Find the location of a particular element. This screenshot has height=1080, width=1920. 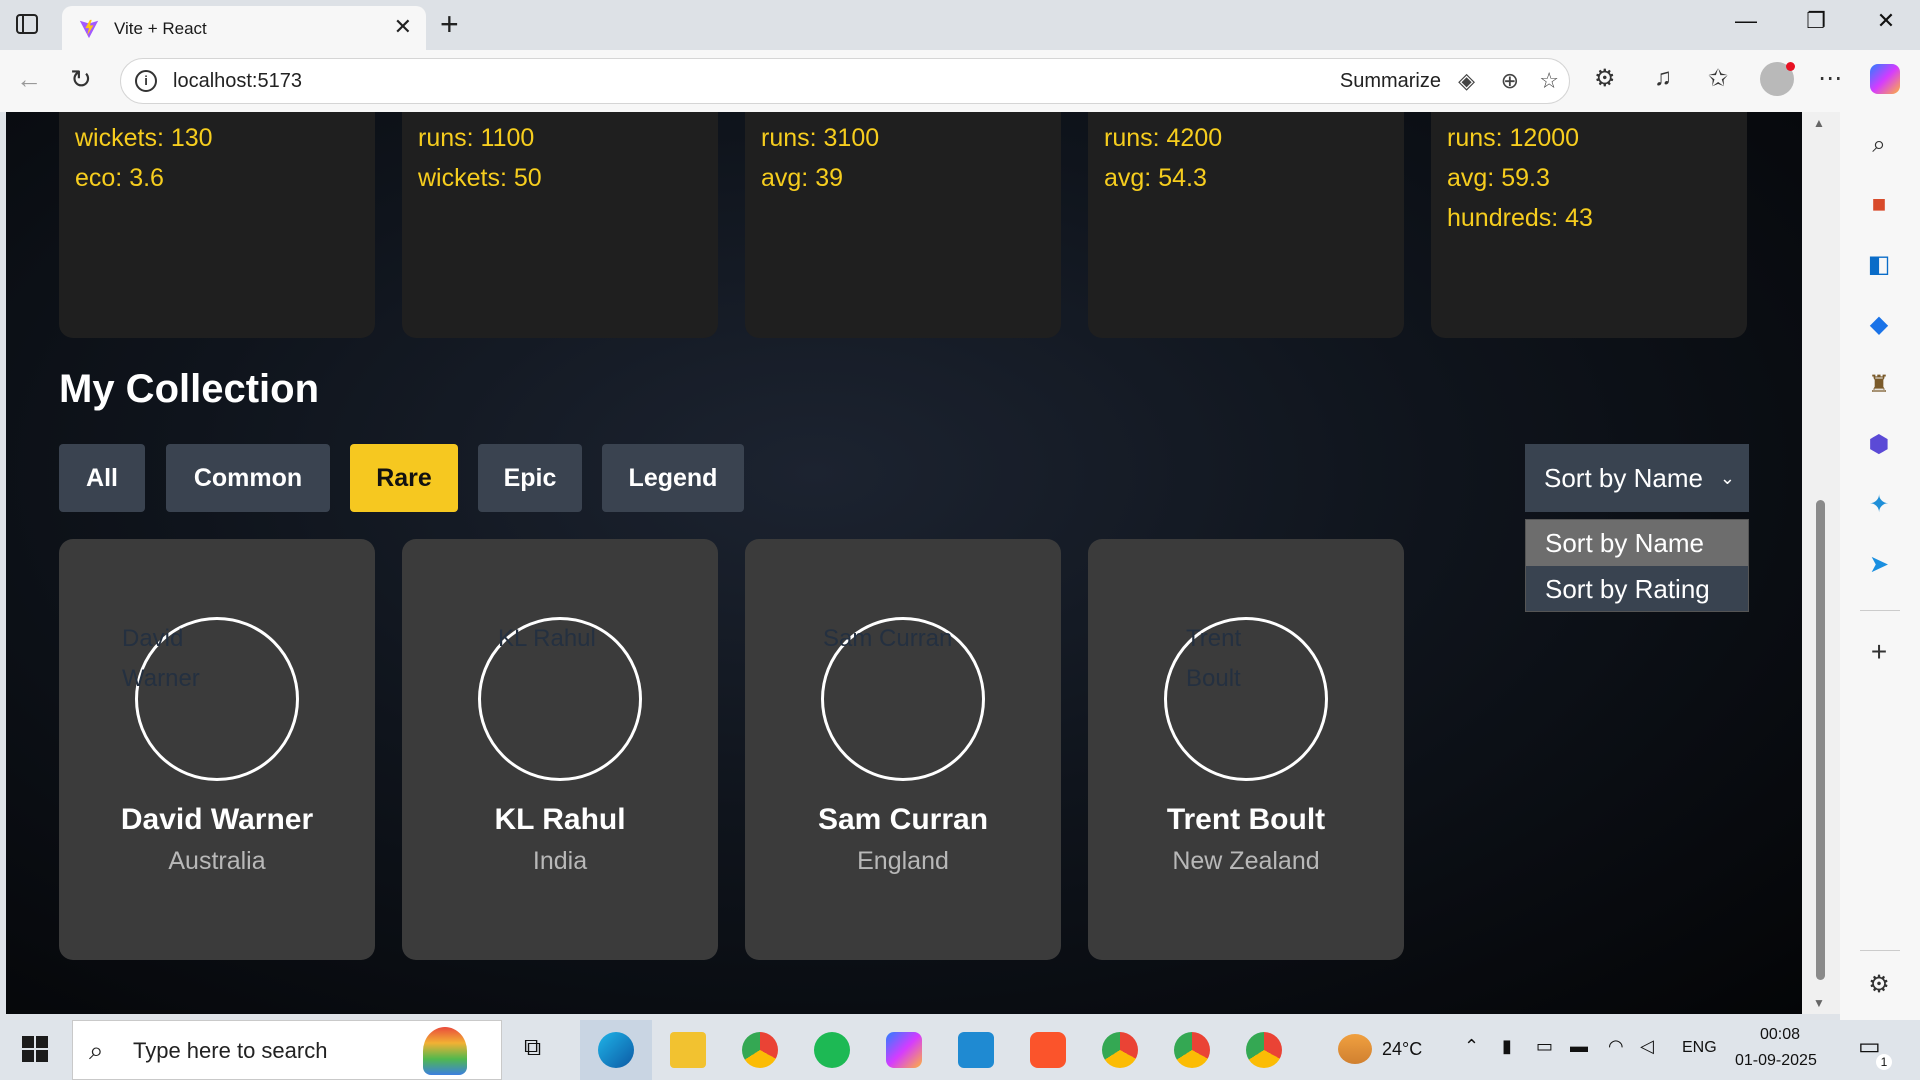

favorites-icon: ✩ is located at coordinates (1718, 78).